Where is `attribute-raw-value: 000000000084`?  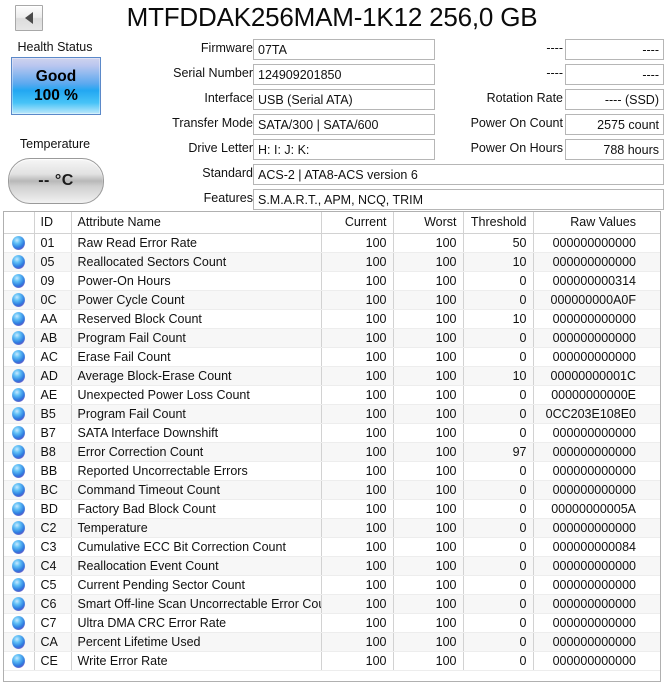
attribute-raw-value: 000000000084 is located at coordinates (596, 547).